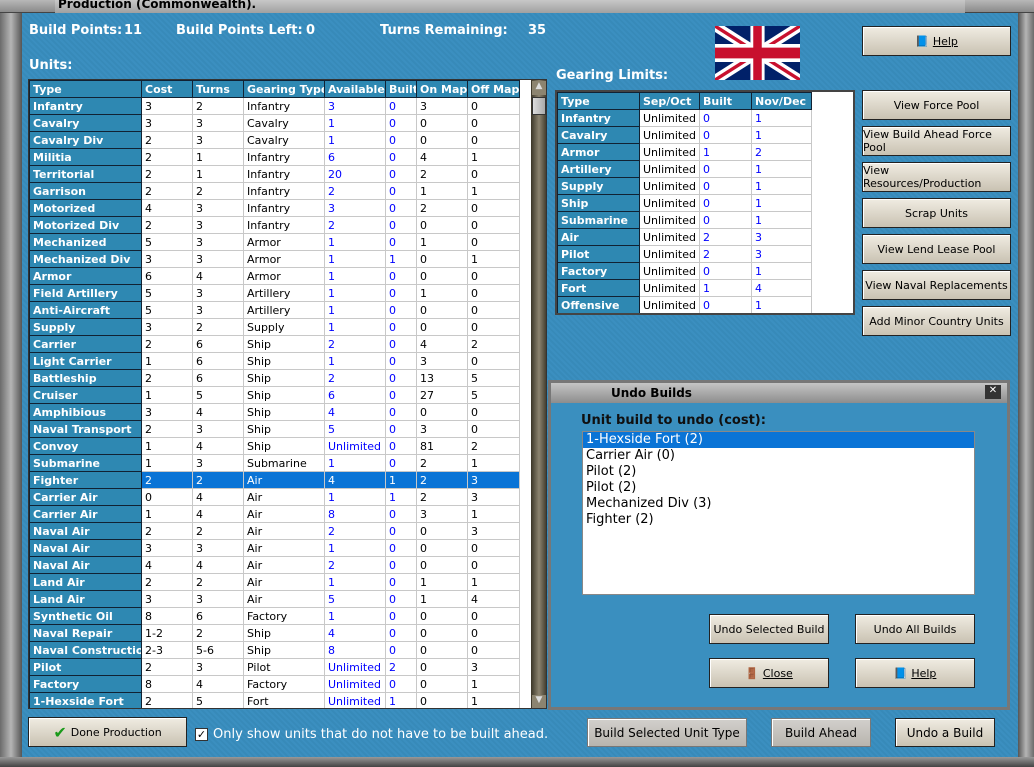 The width and height of the screenshot is (1034, 767). Describe the element at coordinates (442, 89) in the screenshot. I see `column-header: On Map` at that location.